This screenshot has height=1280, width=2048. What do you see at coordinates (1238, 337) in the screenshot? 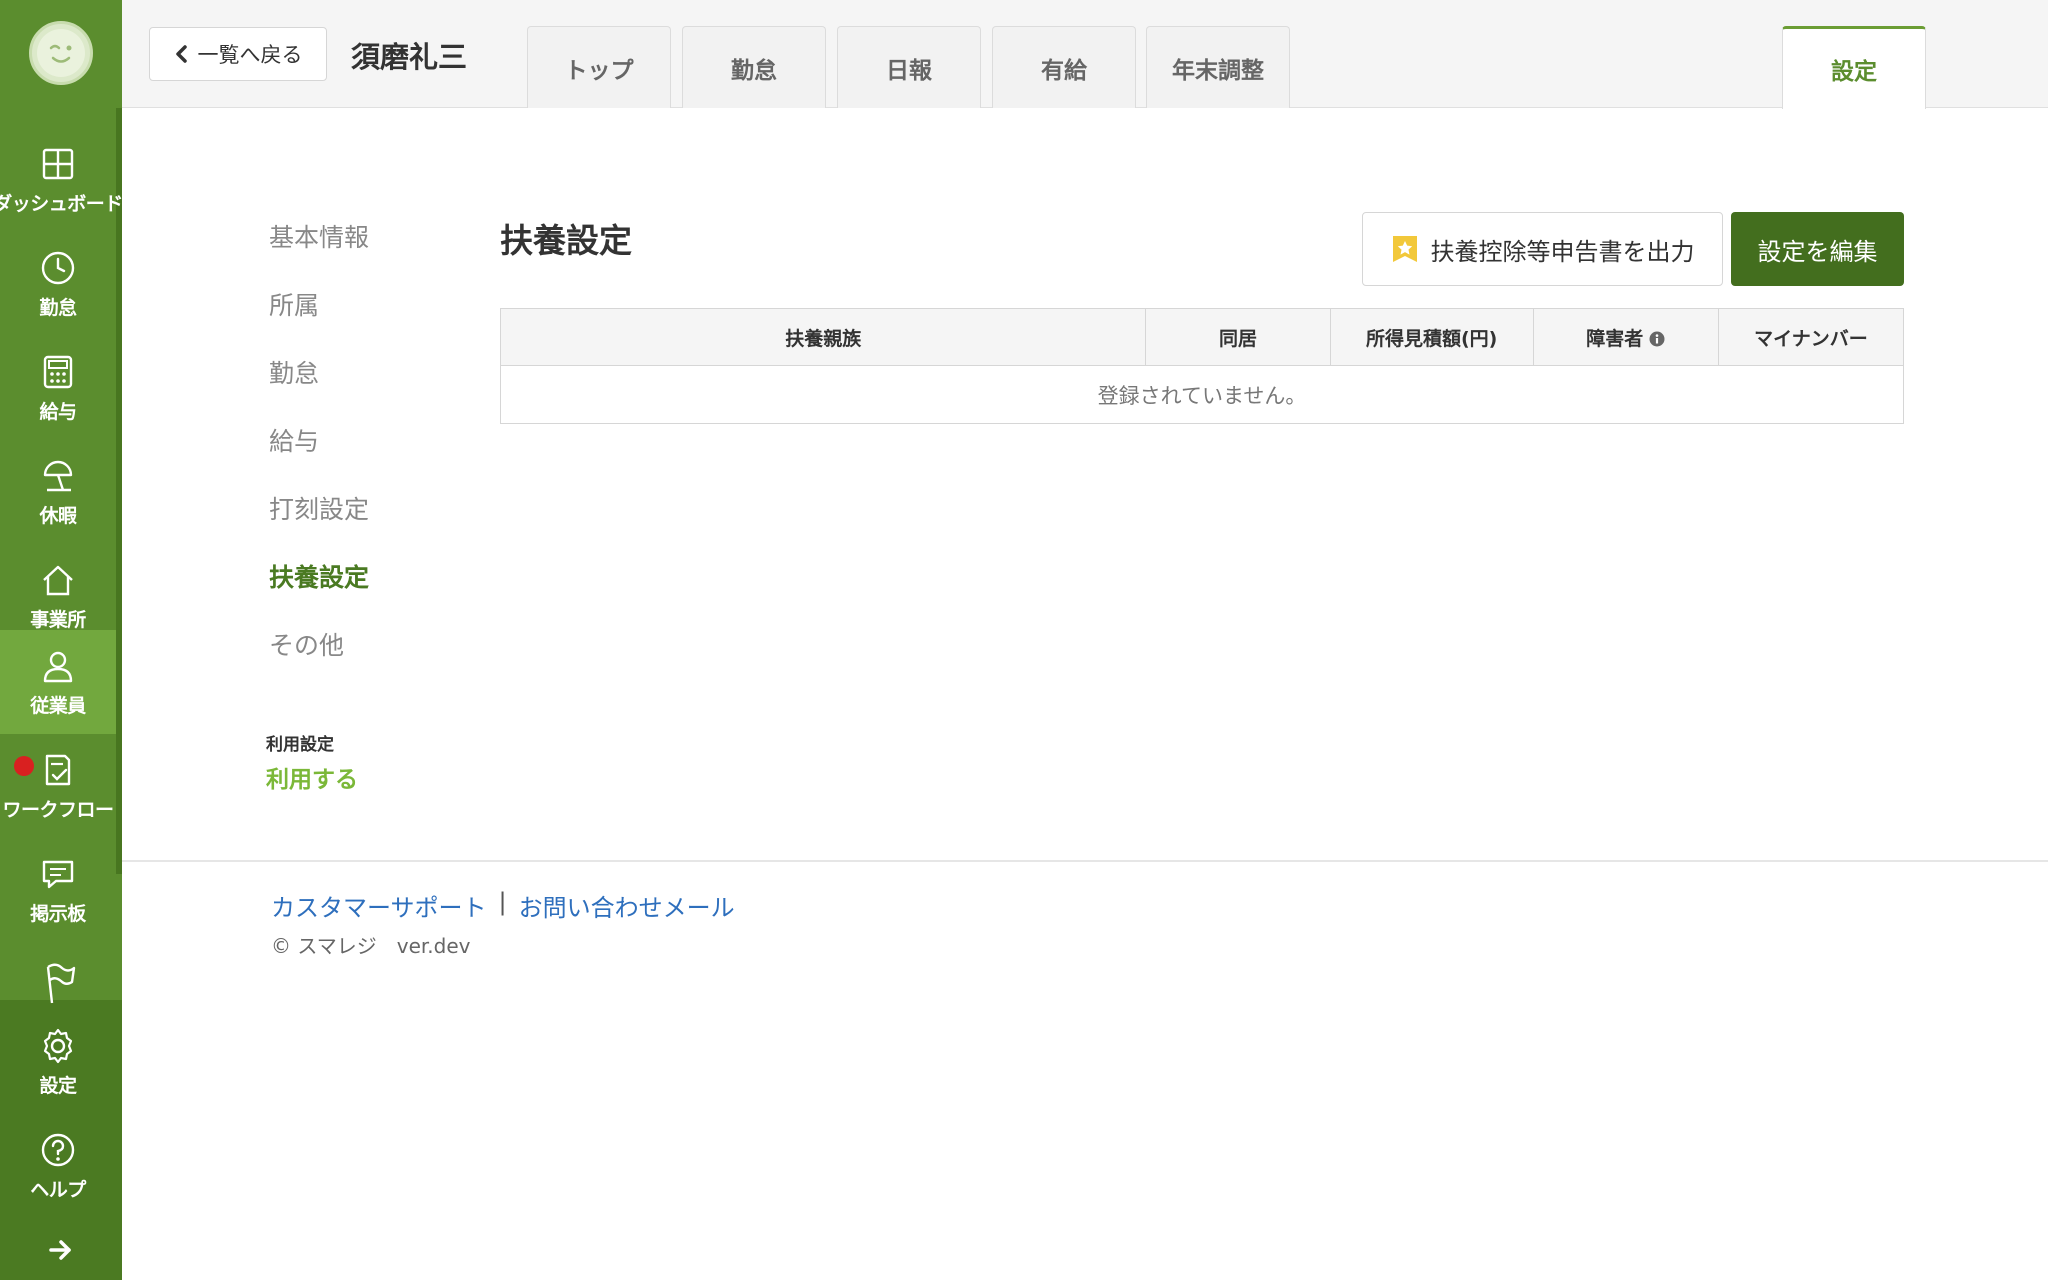
I see `column-cohabiting: 同居` at bounding box center [1238, 337].